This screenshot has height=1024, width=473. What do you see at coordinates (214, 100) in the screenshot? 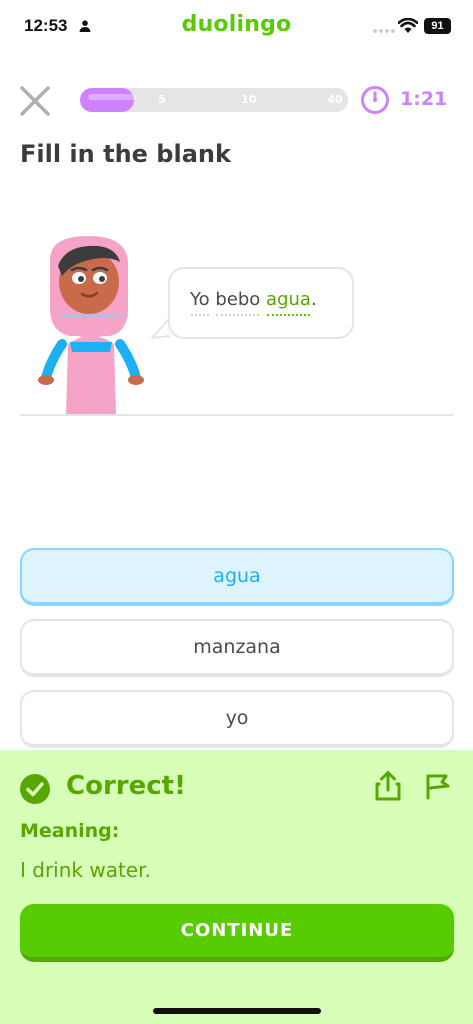
I see `lesson-progress-bar: 5 10 40` at bounding box center [214, 100].